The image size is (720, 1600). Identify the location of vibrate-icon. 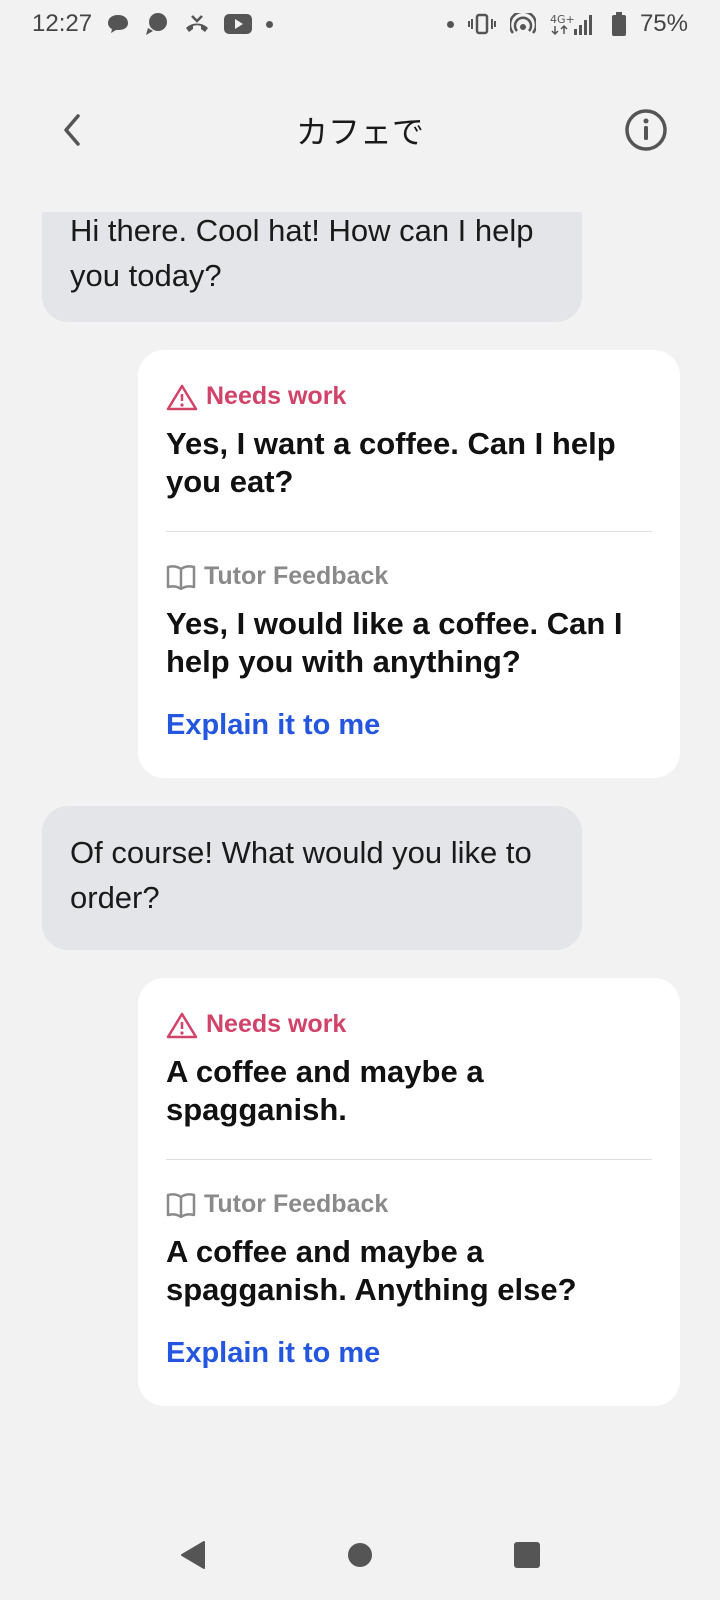
(481, 24).